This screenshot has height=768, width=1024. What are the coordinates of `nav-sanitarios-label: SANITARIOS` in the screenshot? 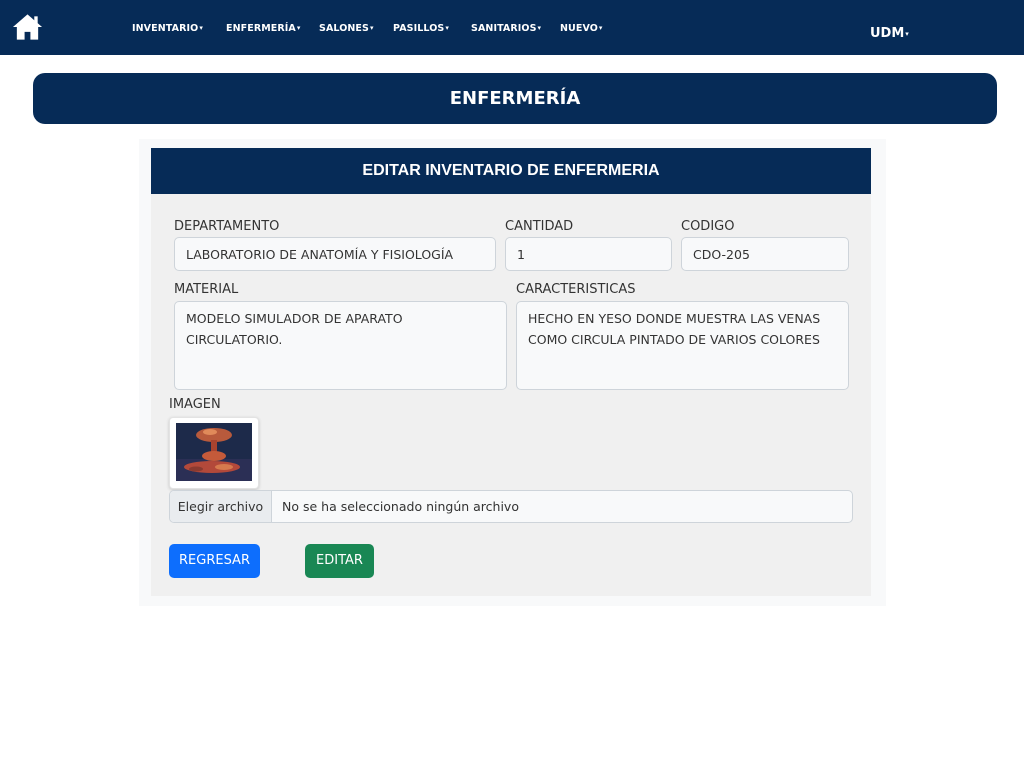 It's located at (504, 28).